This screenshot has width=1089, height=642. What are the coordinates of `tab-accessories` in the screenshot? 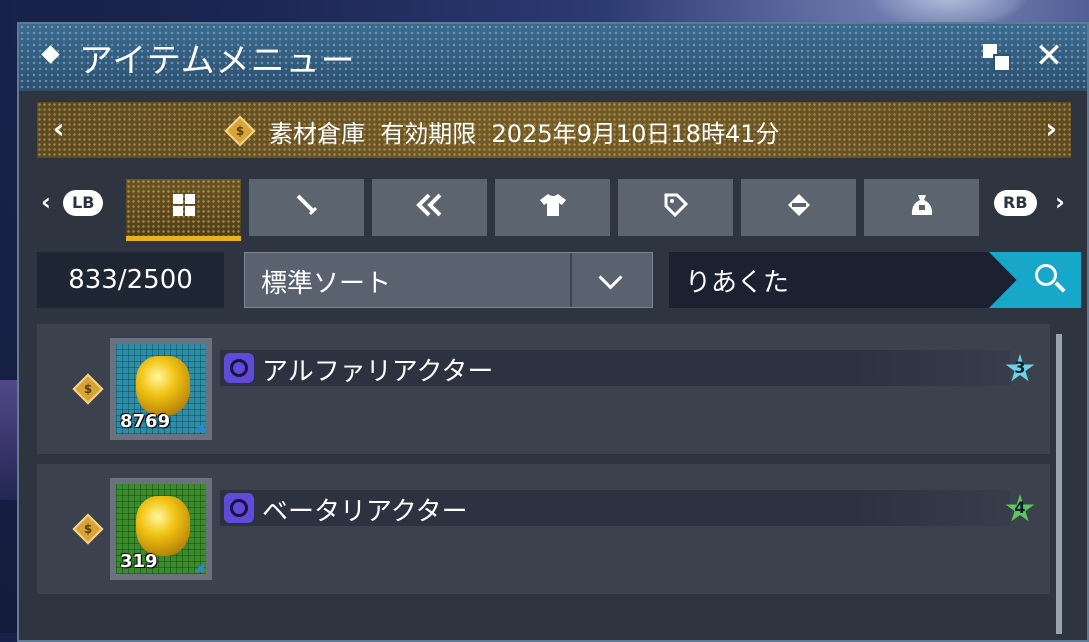 It's located at (675, 207).